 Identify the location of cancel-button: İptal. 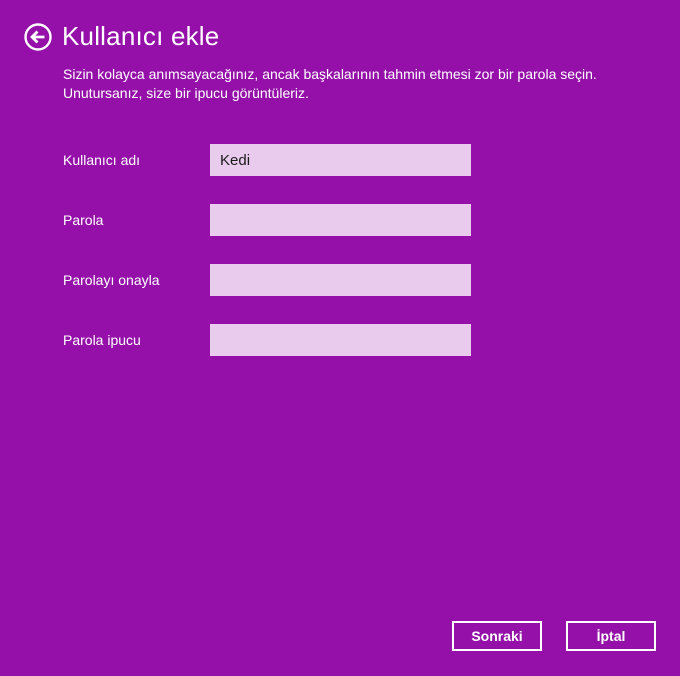
(611, 636).